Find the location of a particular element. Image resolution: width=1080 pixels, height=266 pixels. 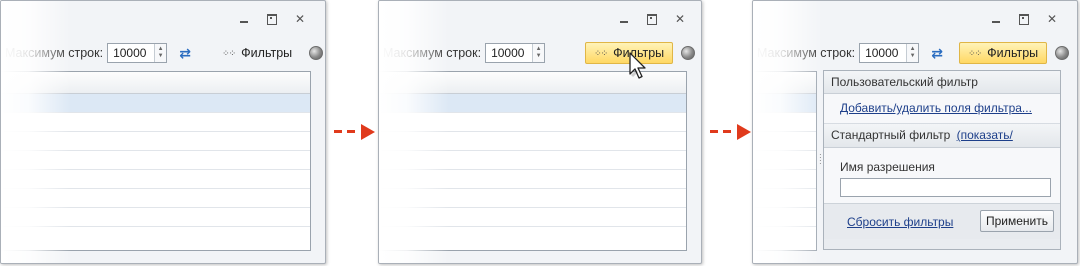

custom-filter-header: Пользовательский фильтр is located at coordinates (942, 82).